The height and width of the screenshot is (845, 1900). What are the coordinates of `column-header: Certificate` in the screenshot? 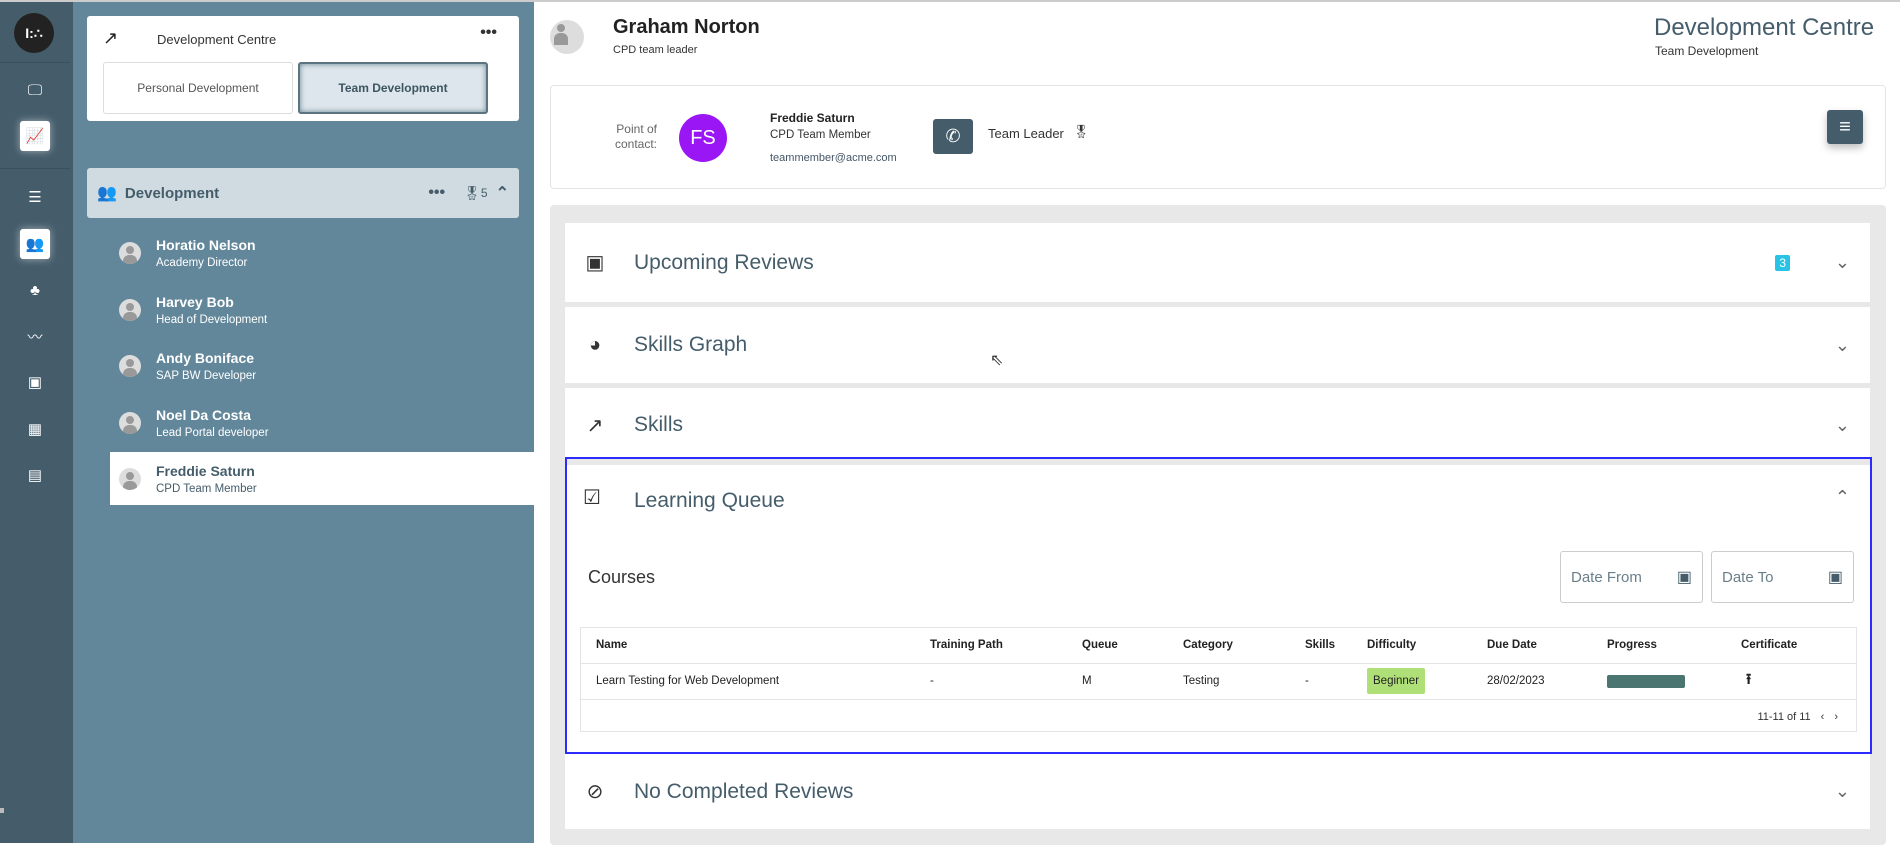 It's located at (1791, 646).